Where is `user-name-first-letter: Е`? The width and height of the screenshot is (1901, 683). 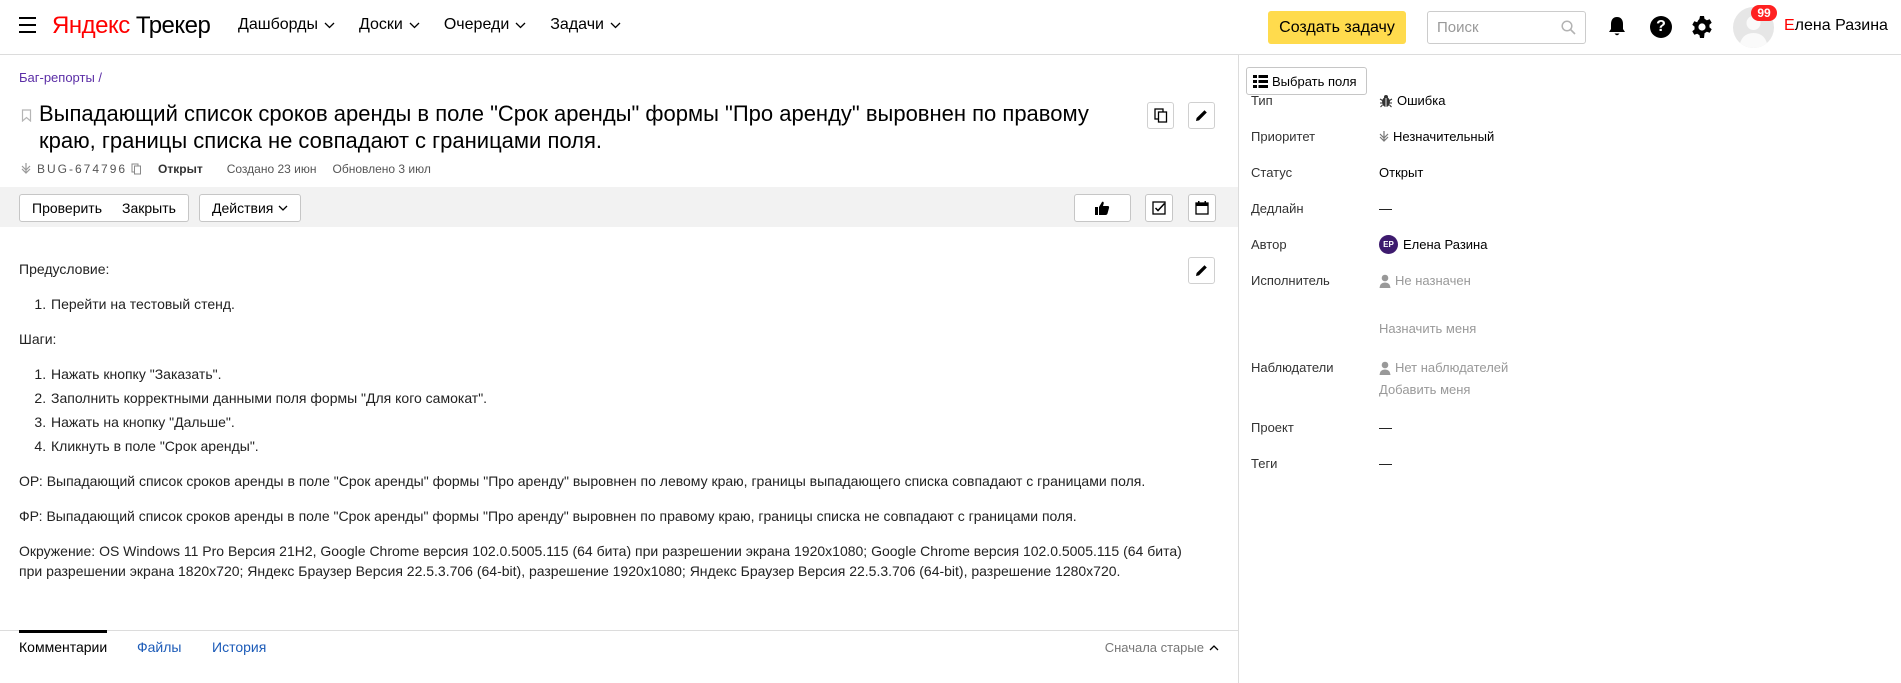 user-name-first-letter: Е is located at coordinates (1789, 25).